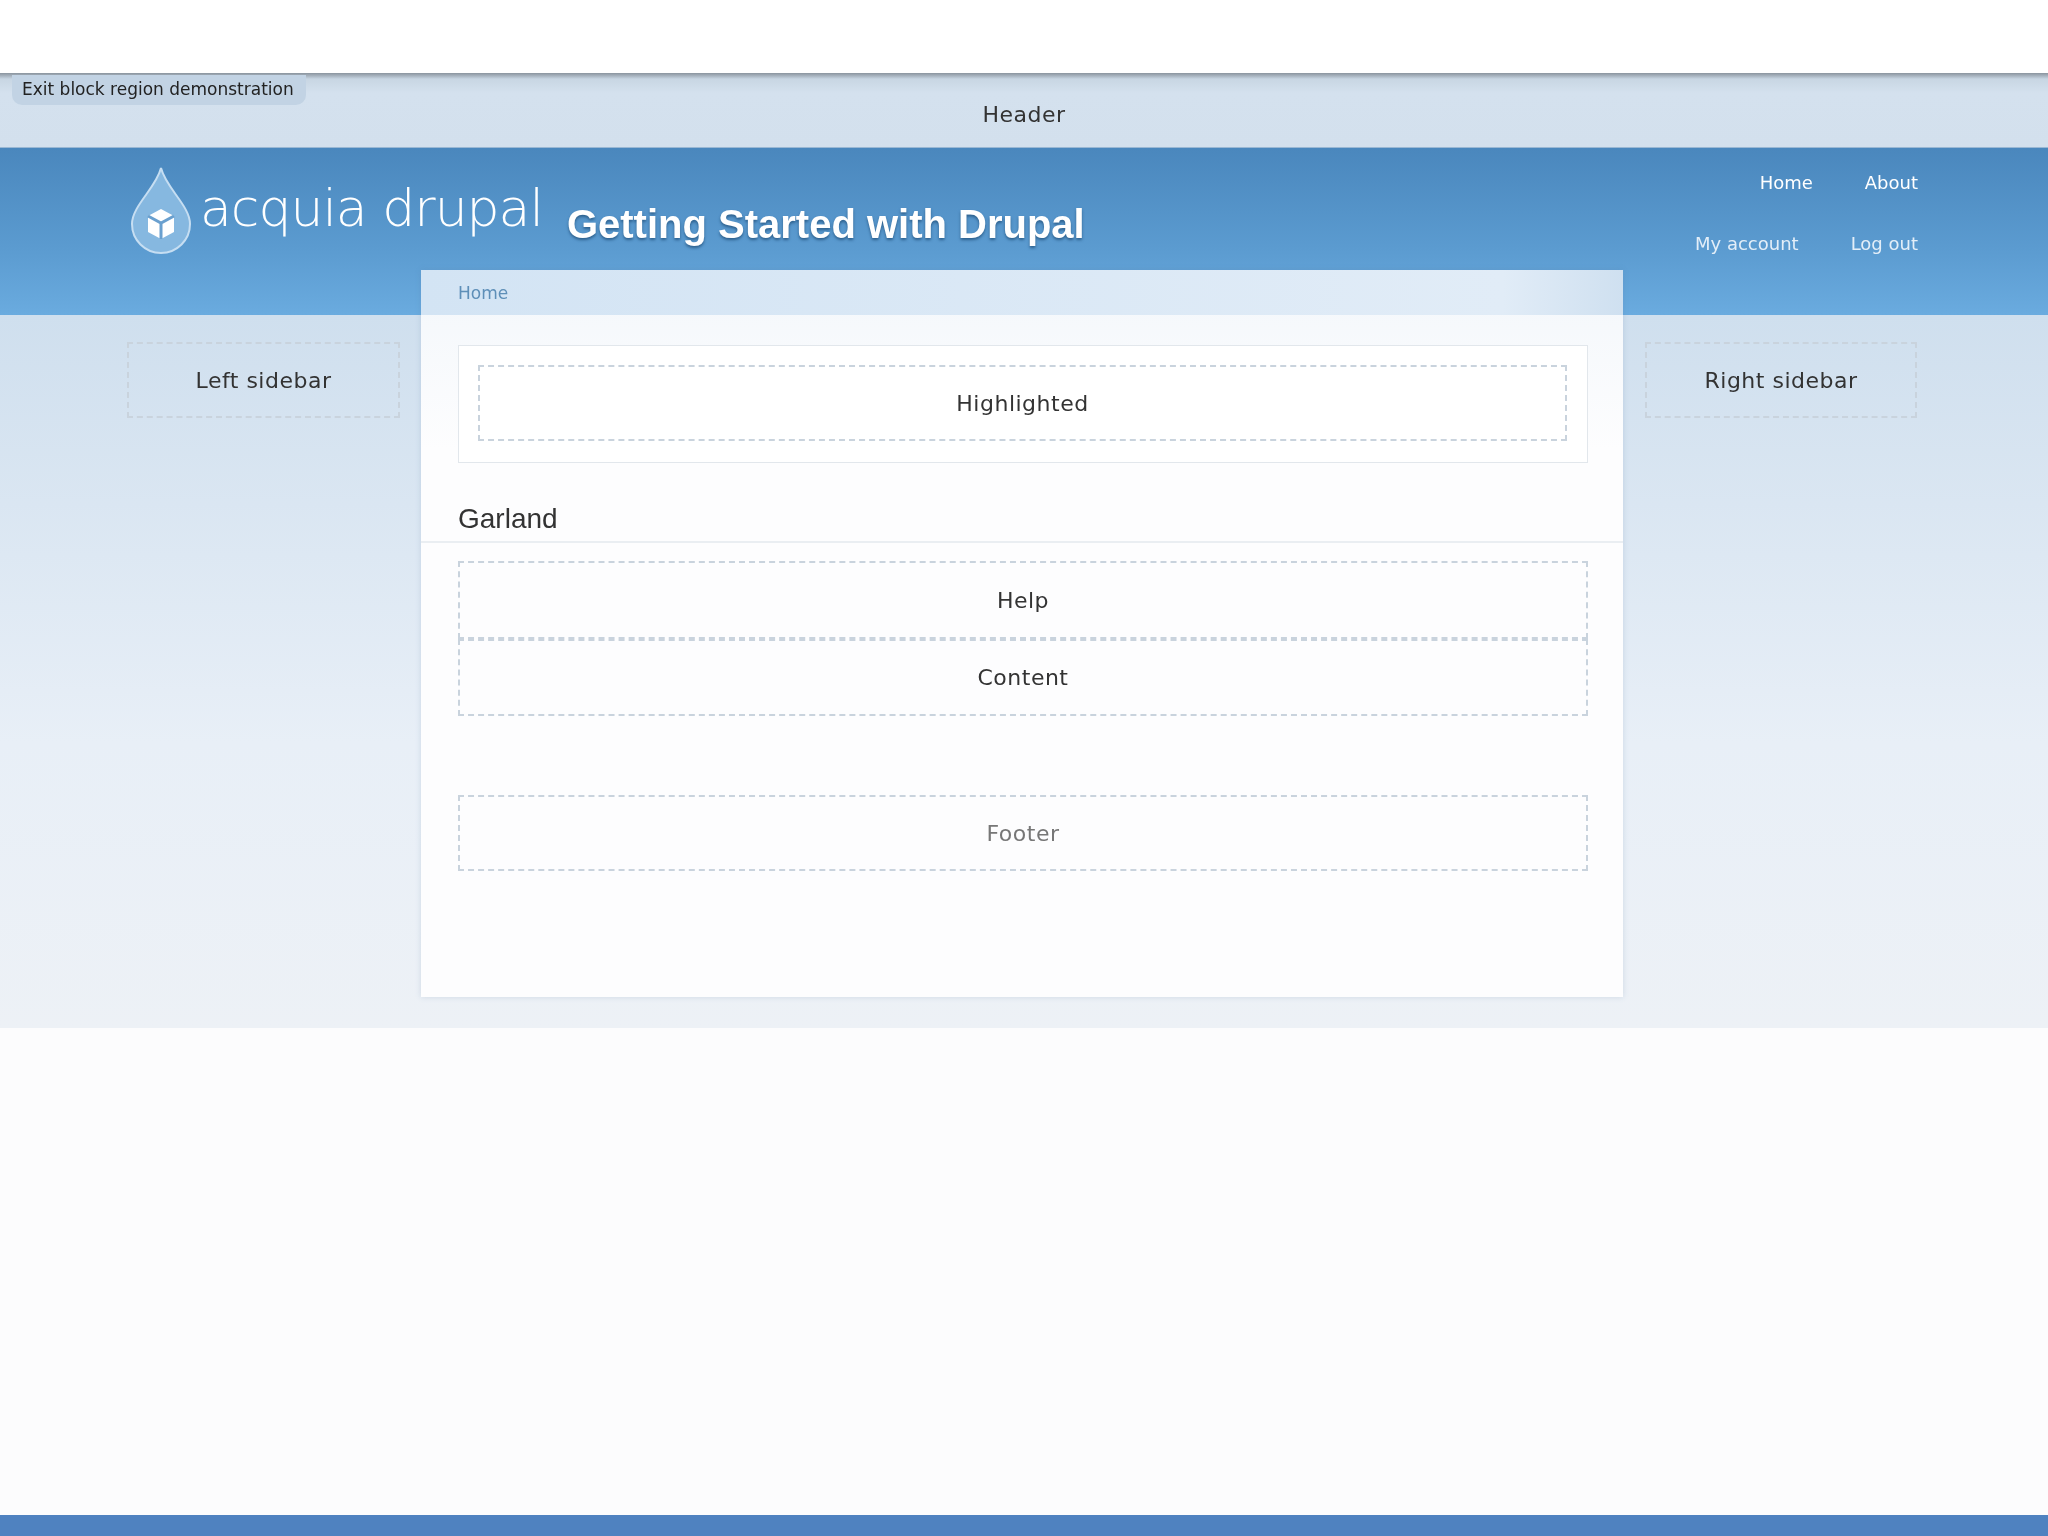  Describe the element at coordinates (1023, 600) in the screenshot. I see `help-region: Help` at that location.